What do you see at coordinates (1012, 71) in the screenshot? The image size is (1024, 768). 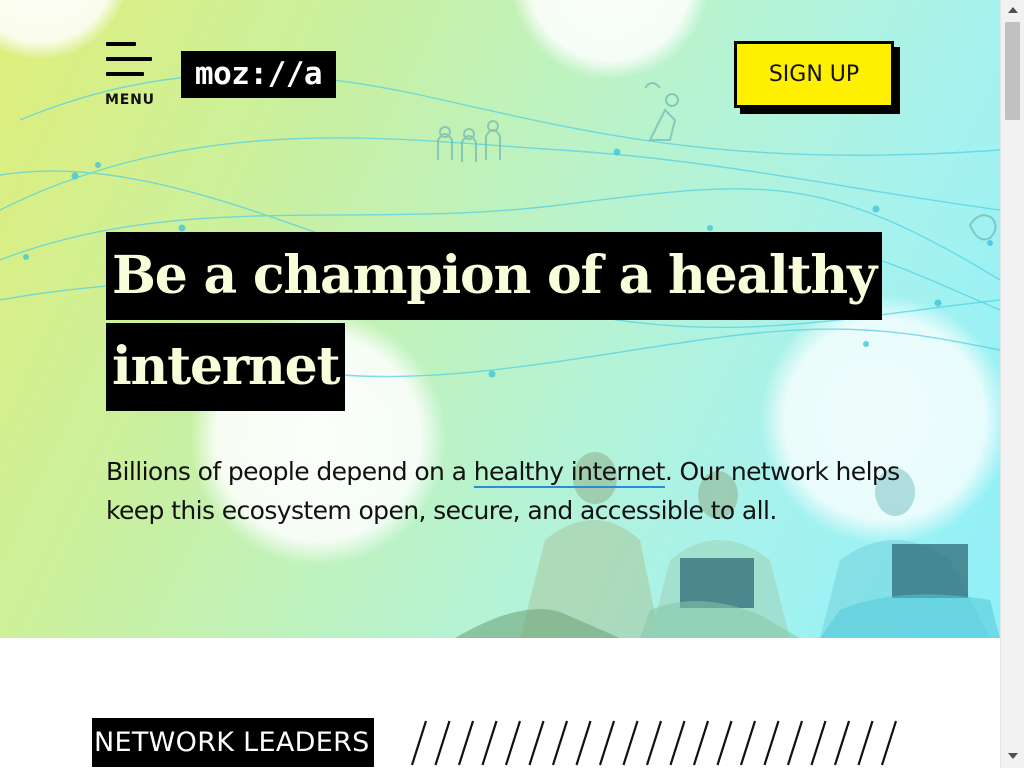 I see `scrollbar-thumb` at bounding box center [1012, 71].